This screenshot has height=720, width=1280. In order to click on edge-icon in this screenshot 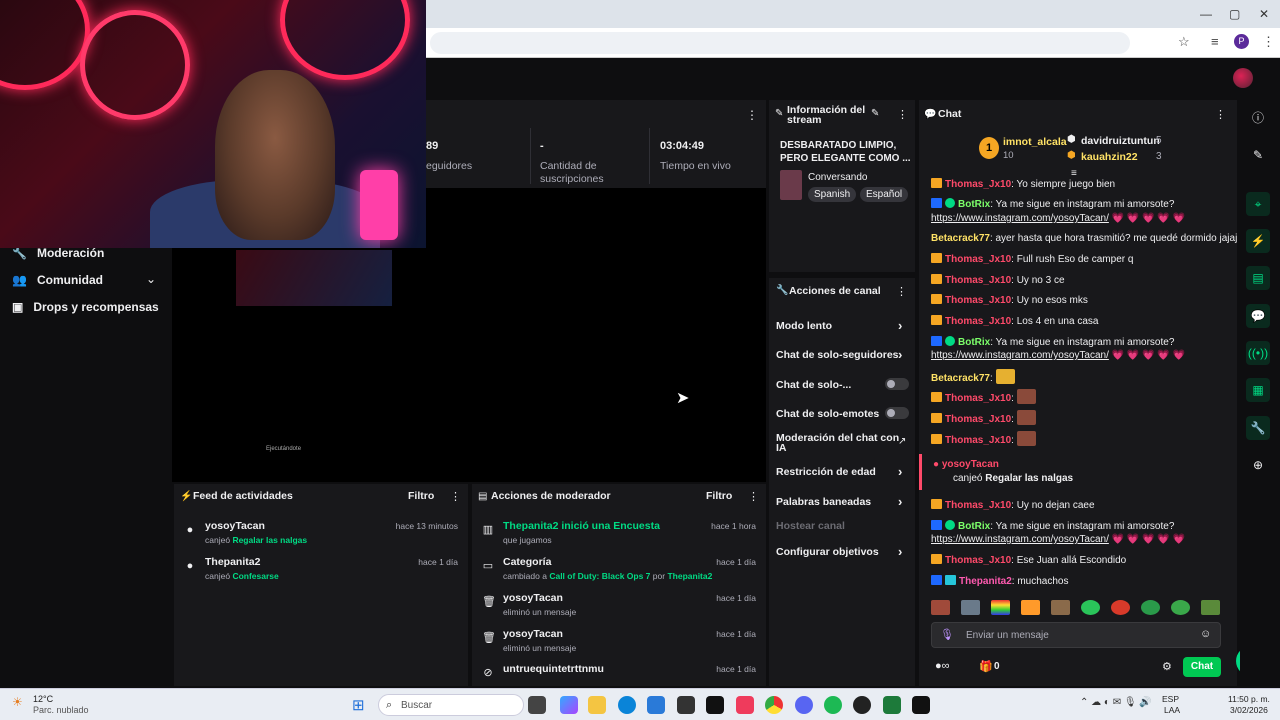, I will do `click(627, 705)`.